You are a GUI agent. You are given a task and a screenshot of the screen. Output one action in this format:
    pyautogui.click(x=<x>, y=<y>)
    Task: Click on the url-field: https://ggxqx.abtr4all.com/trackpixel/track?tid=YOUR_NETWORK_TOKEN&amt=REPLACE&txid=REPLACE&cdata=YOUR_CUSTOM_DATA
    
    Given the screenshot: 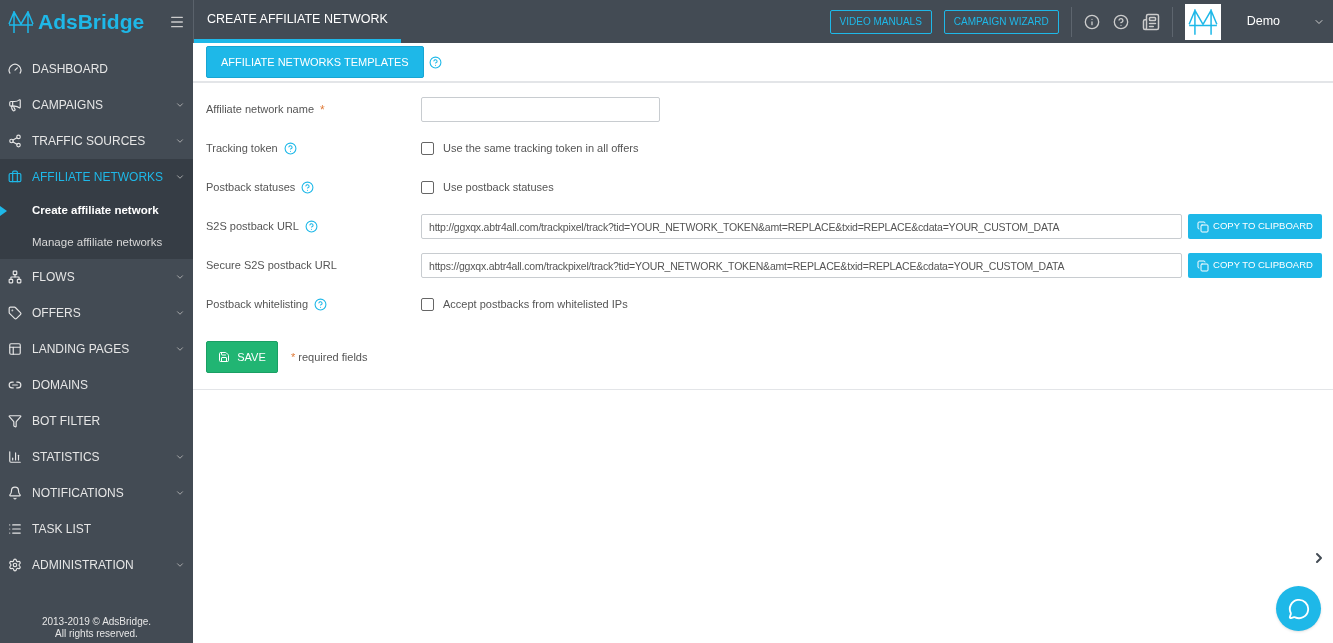 What is the action you would take?
    pyautogui.click(x=801, y=265)
    